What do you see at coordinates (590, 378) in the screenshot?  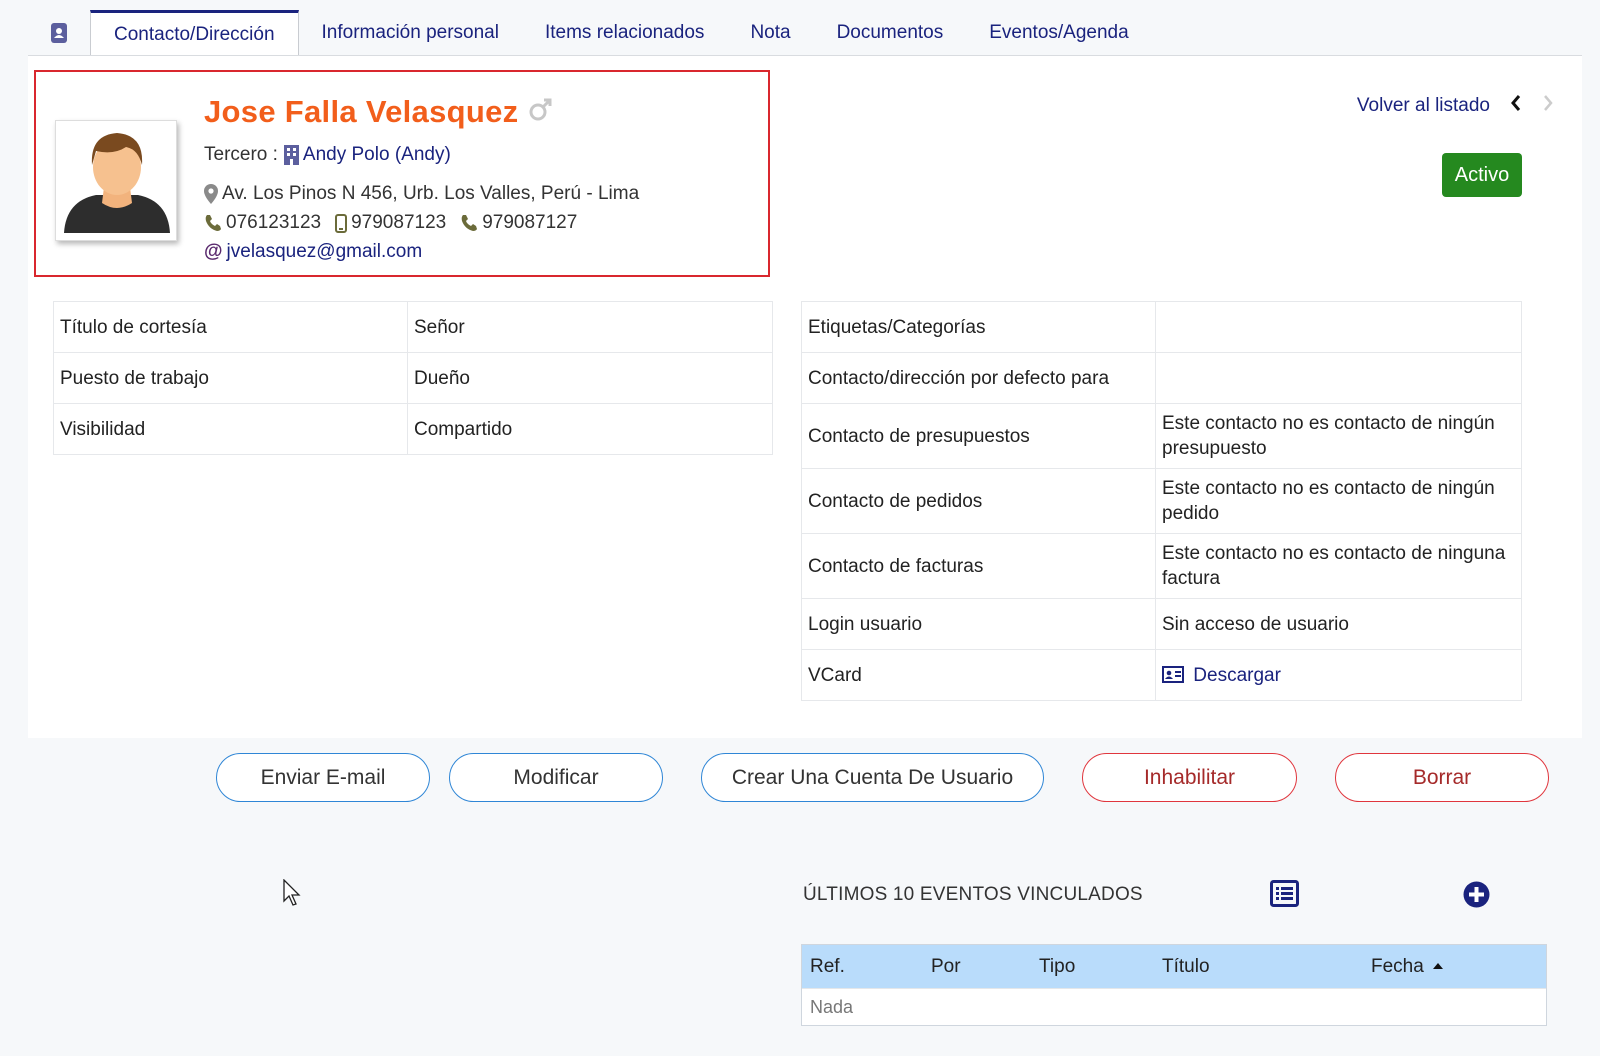 I see `field-value: Dueño` at bounding box center [590, 378].